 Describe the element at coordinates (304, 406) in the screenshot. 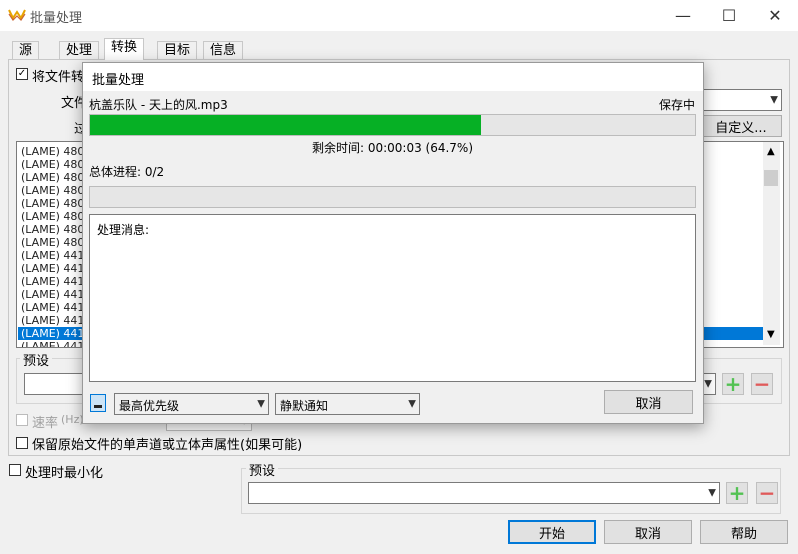

I see `notify-select-value: 静默通知` at that location.